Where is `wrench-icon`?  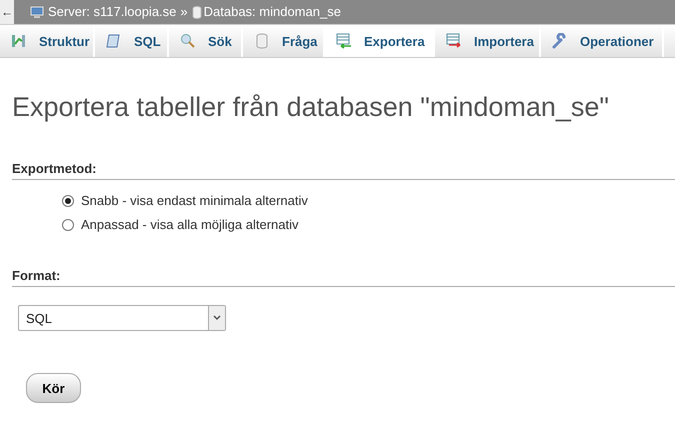
wrench-icon is located at coordinates (560, 41).